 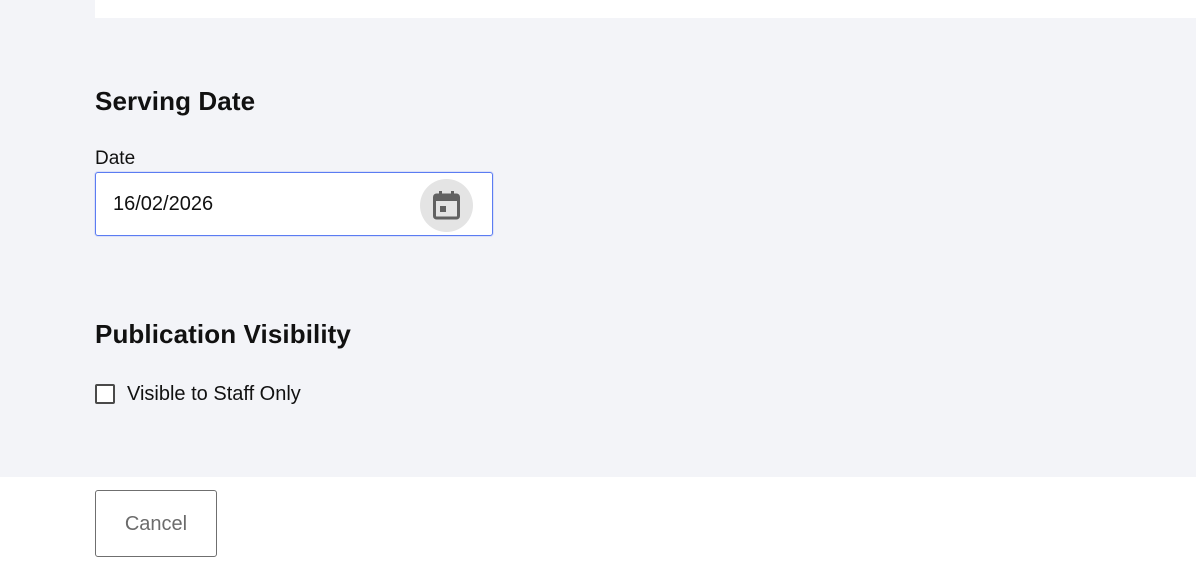 I want to click on staff-only-checkbox, so click(x=105, y=394).